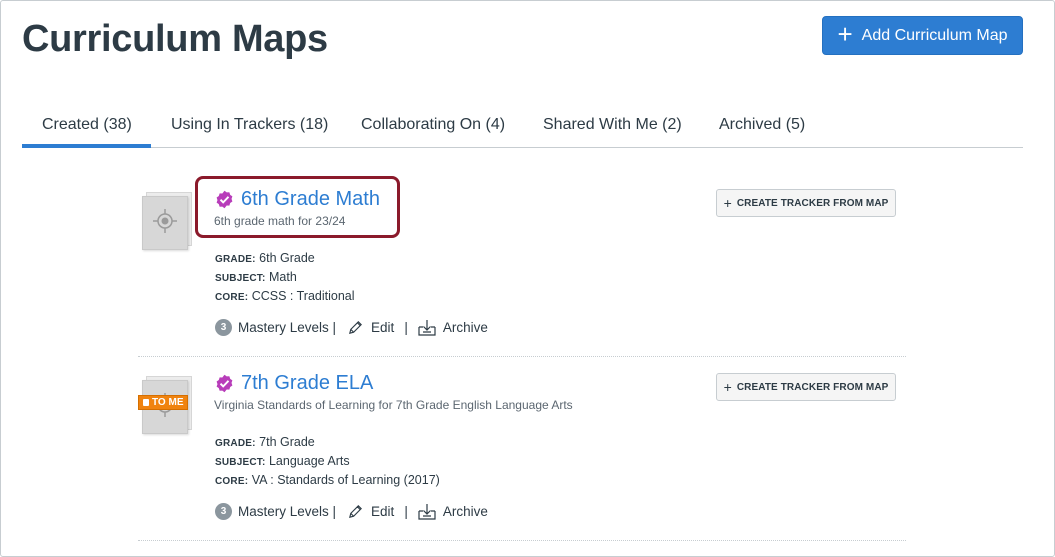 Image resolution: width=1055 pixels, height=557 pixels. I want to click on to-me-label: TO ME, so click(168, 402).